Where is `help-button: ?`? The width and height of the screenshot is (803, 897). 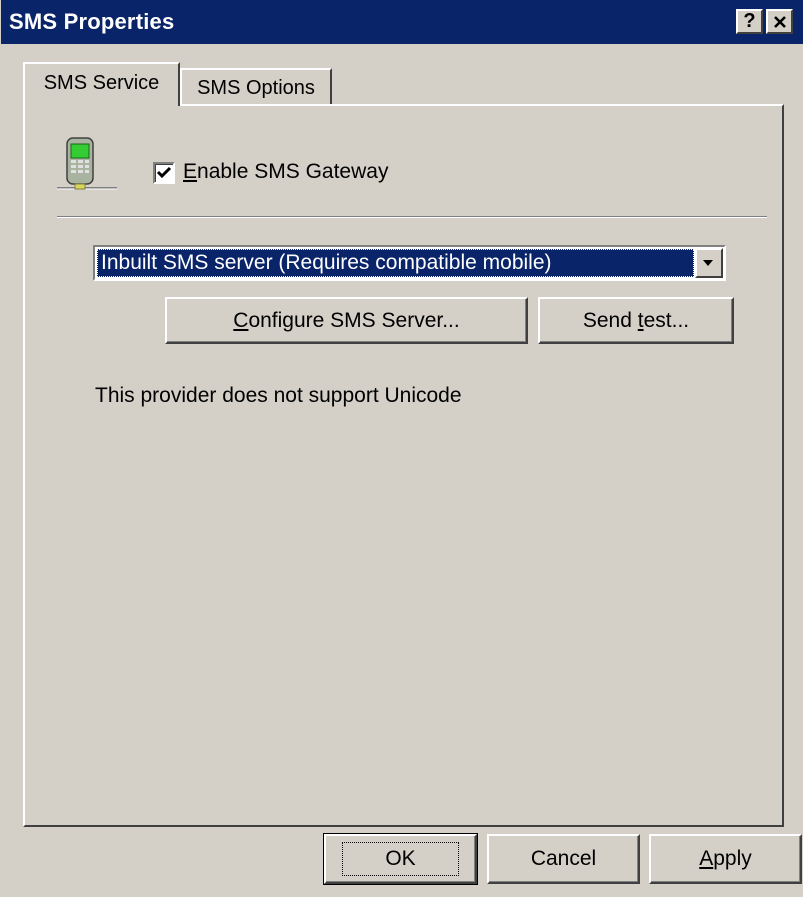
help-button: ? is located at coordinates (749, 21).